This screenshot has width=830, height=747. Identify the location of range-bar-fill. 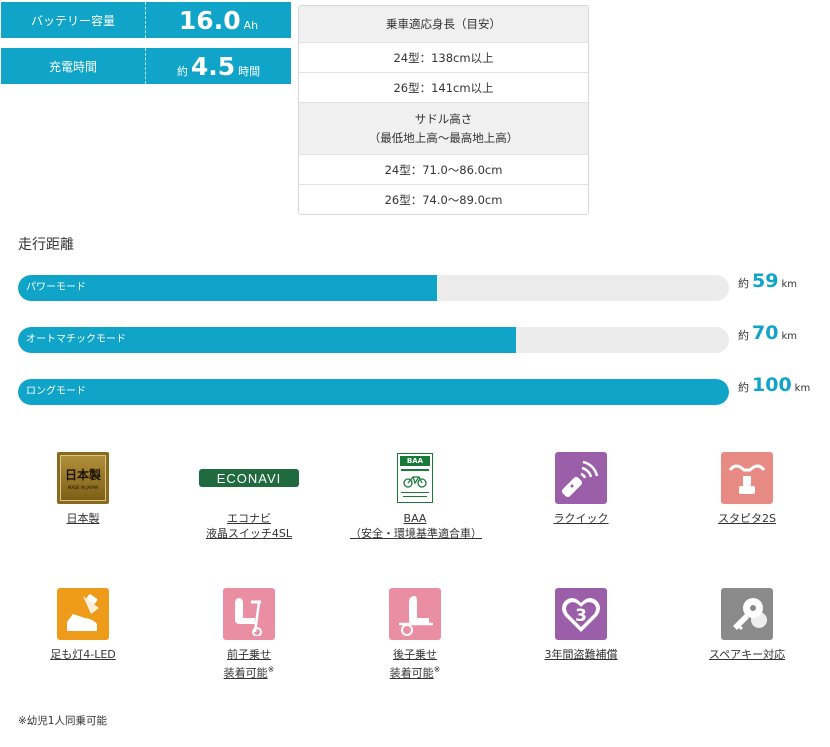
(373, 392).